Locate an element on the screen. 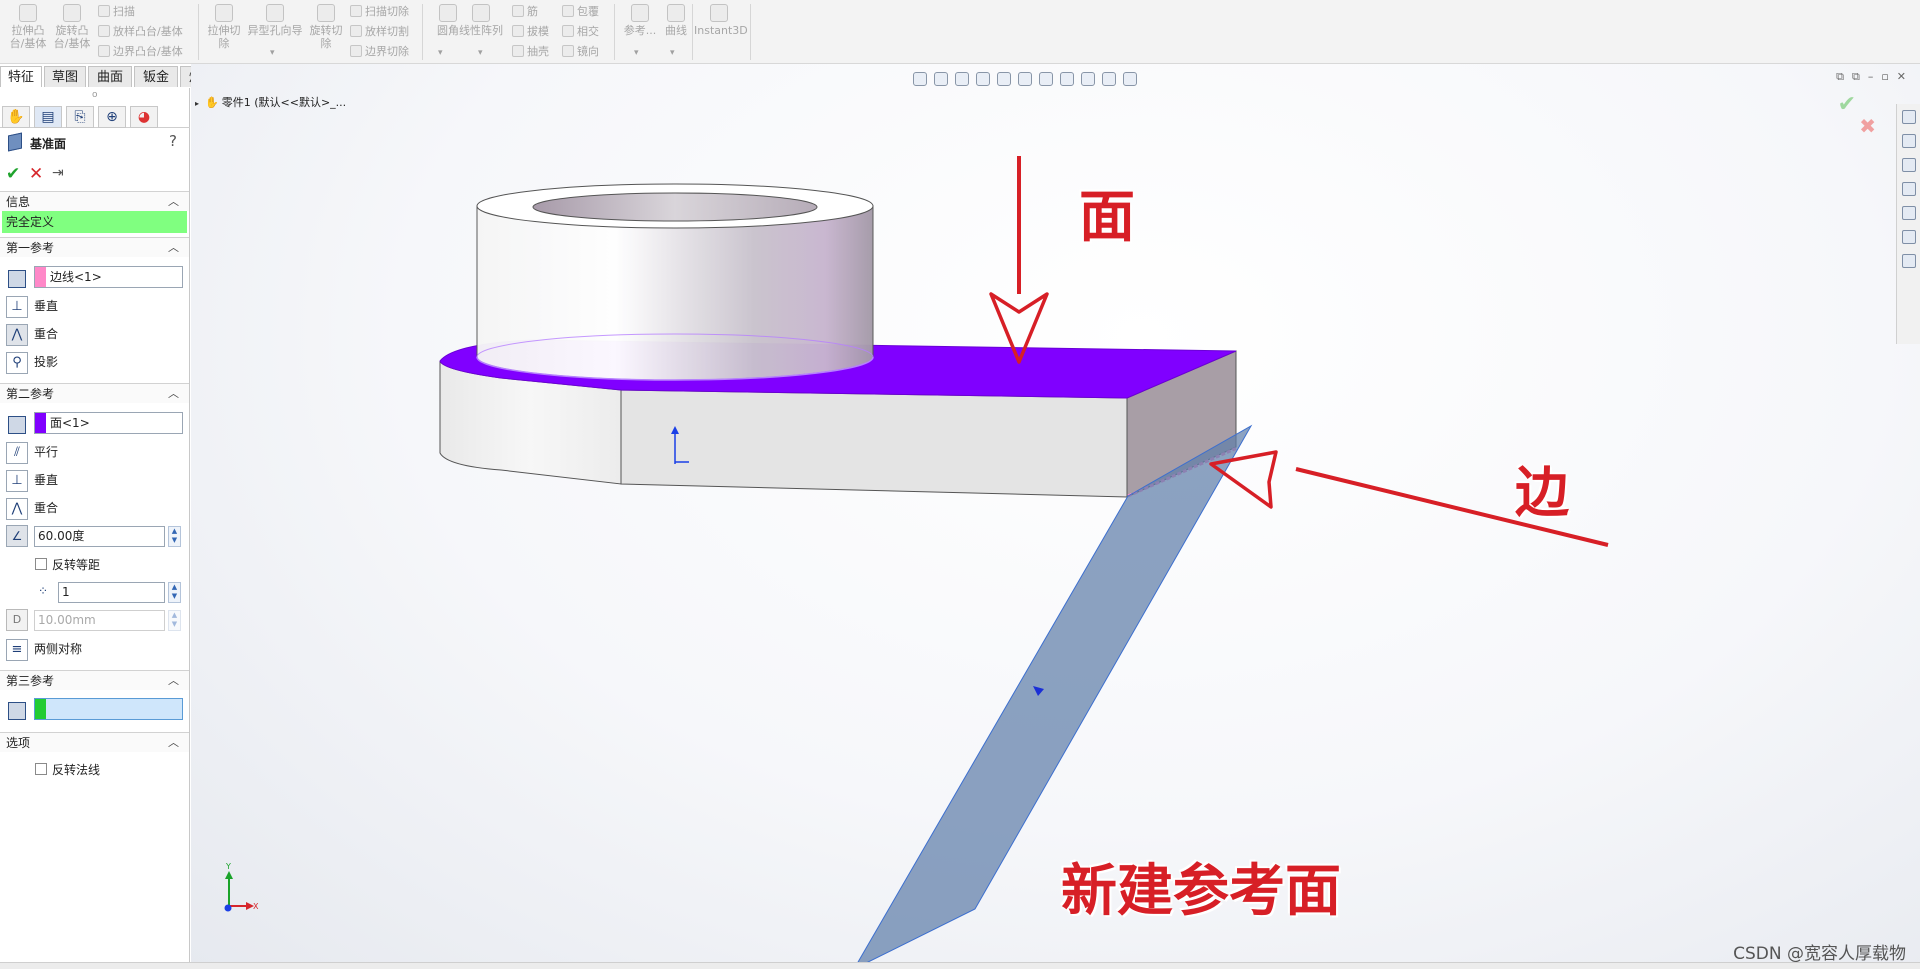 Image resolution: width=1920 pixels, height=969 pixels. reference-geometry-icon is located at coordinates (640, 13).